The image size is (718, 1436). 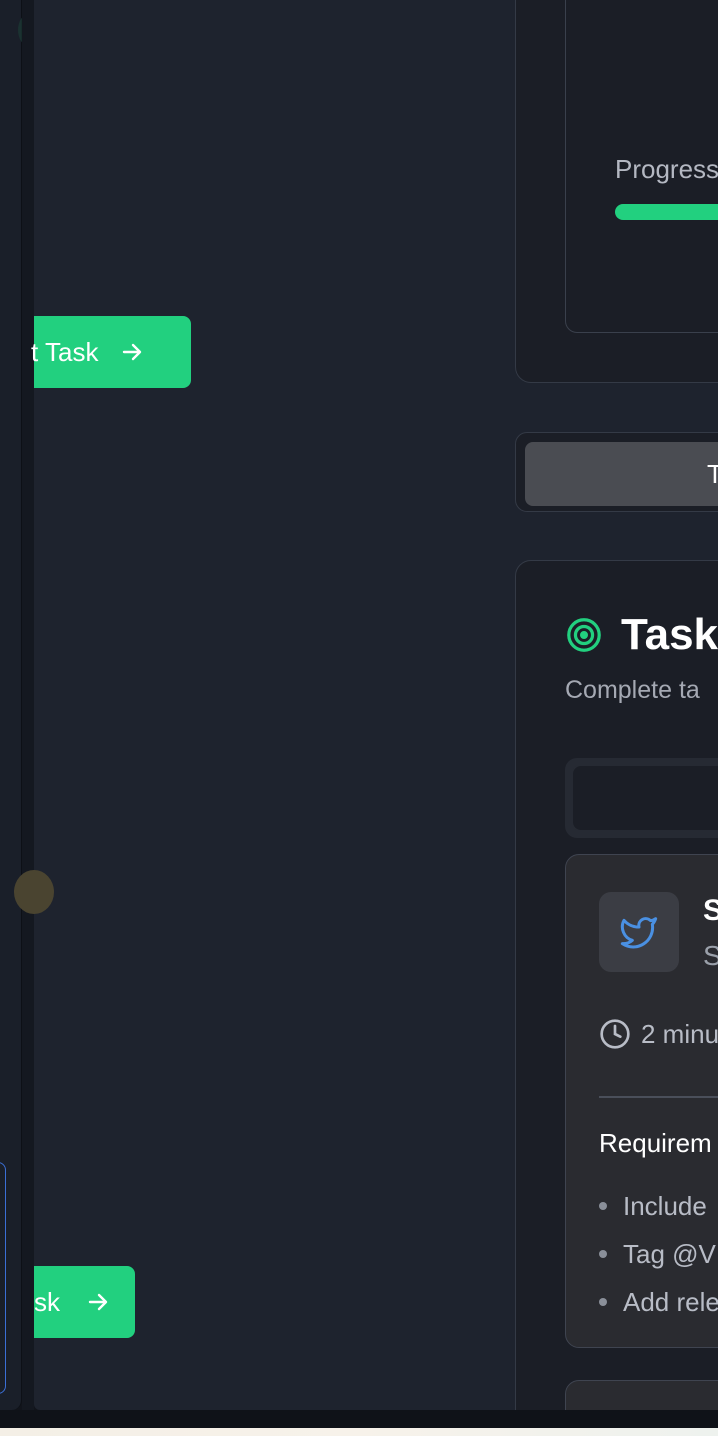 What do you see at coordinates (65, 351) in the screenshot?
I see `start-task-label: t Task` at bounding box center [65, 351].